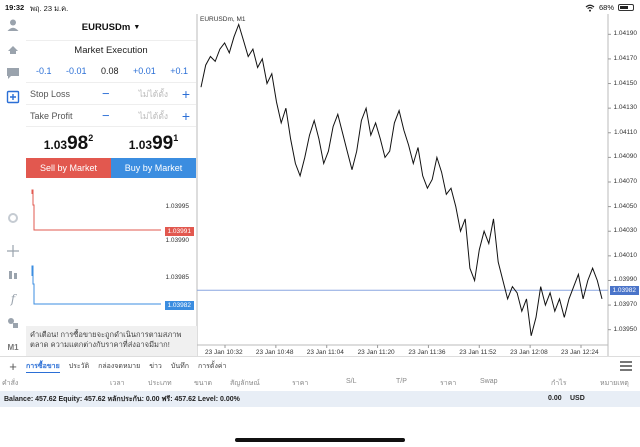 This screenshot has width=640, height=447. What do you see at coordinates (625, 181) in the screenshot?
I see `y-axis-label: 1.04070` at bounding box center [625, 181].